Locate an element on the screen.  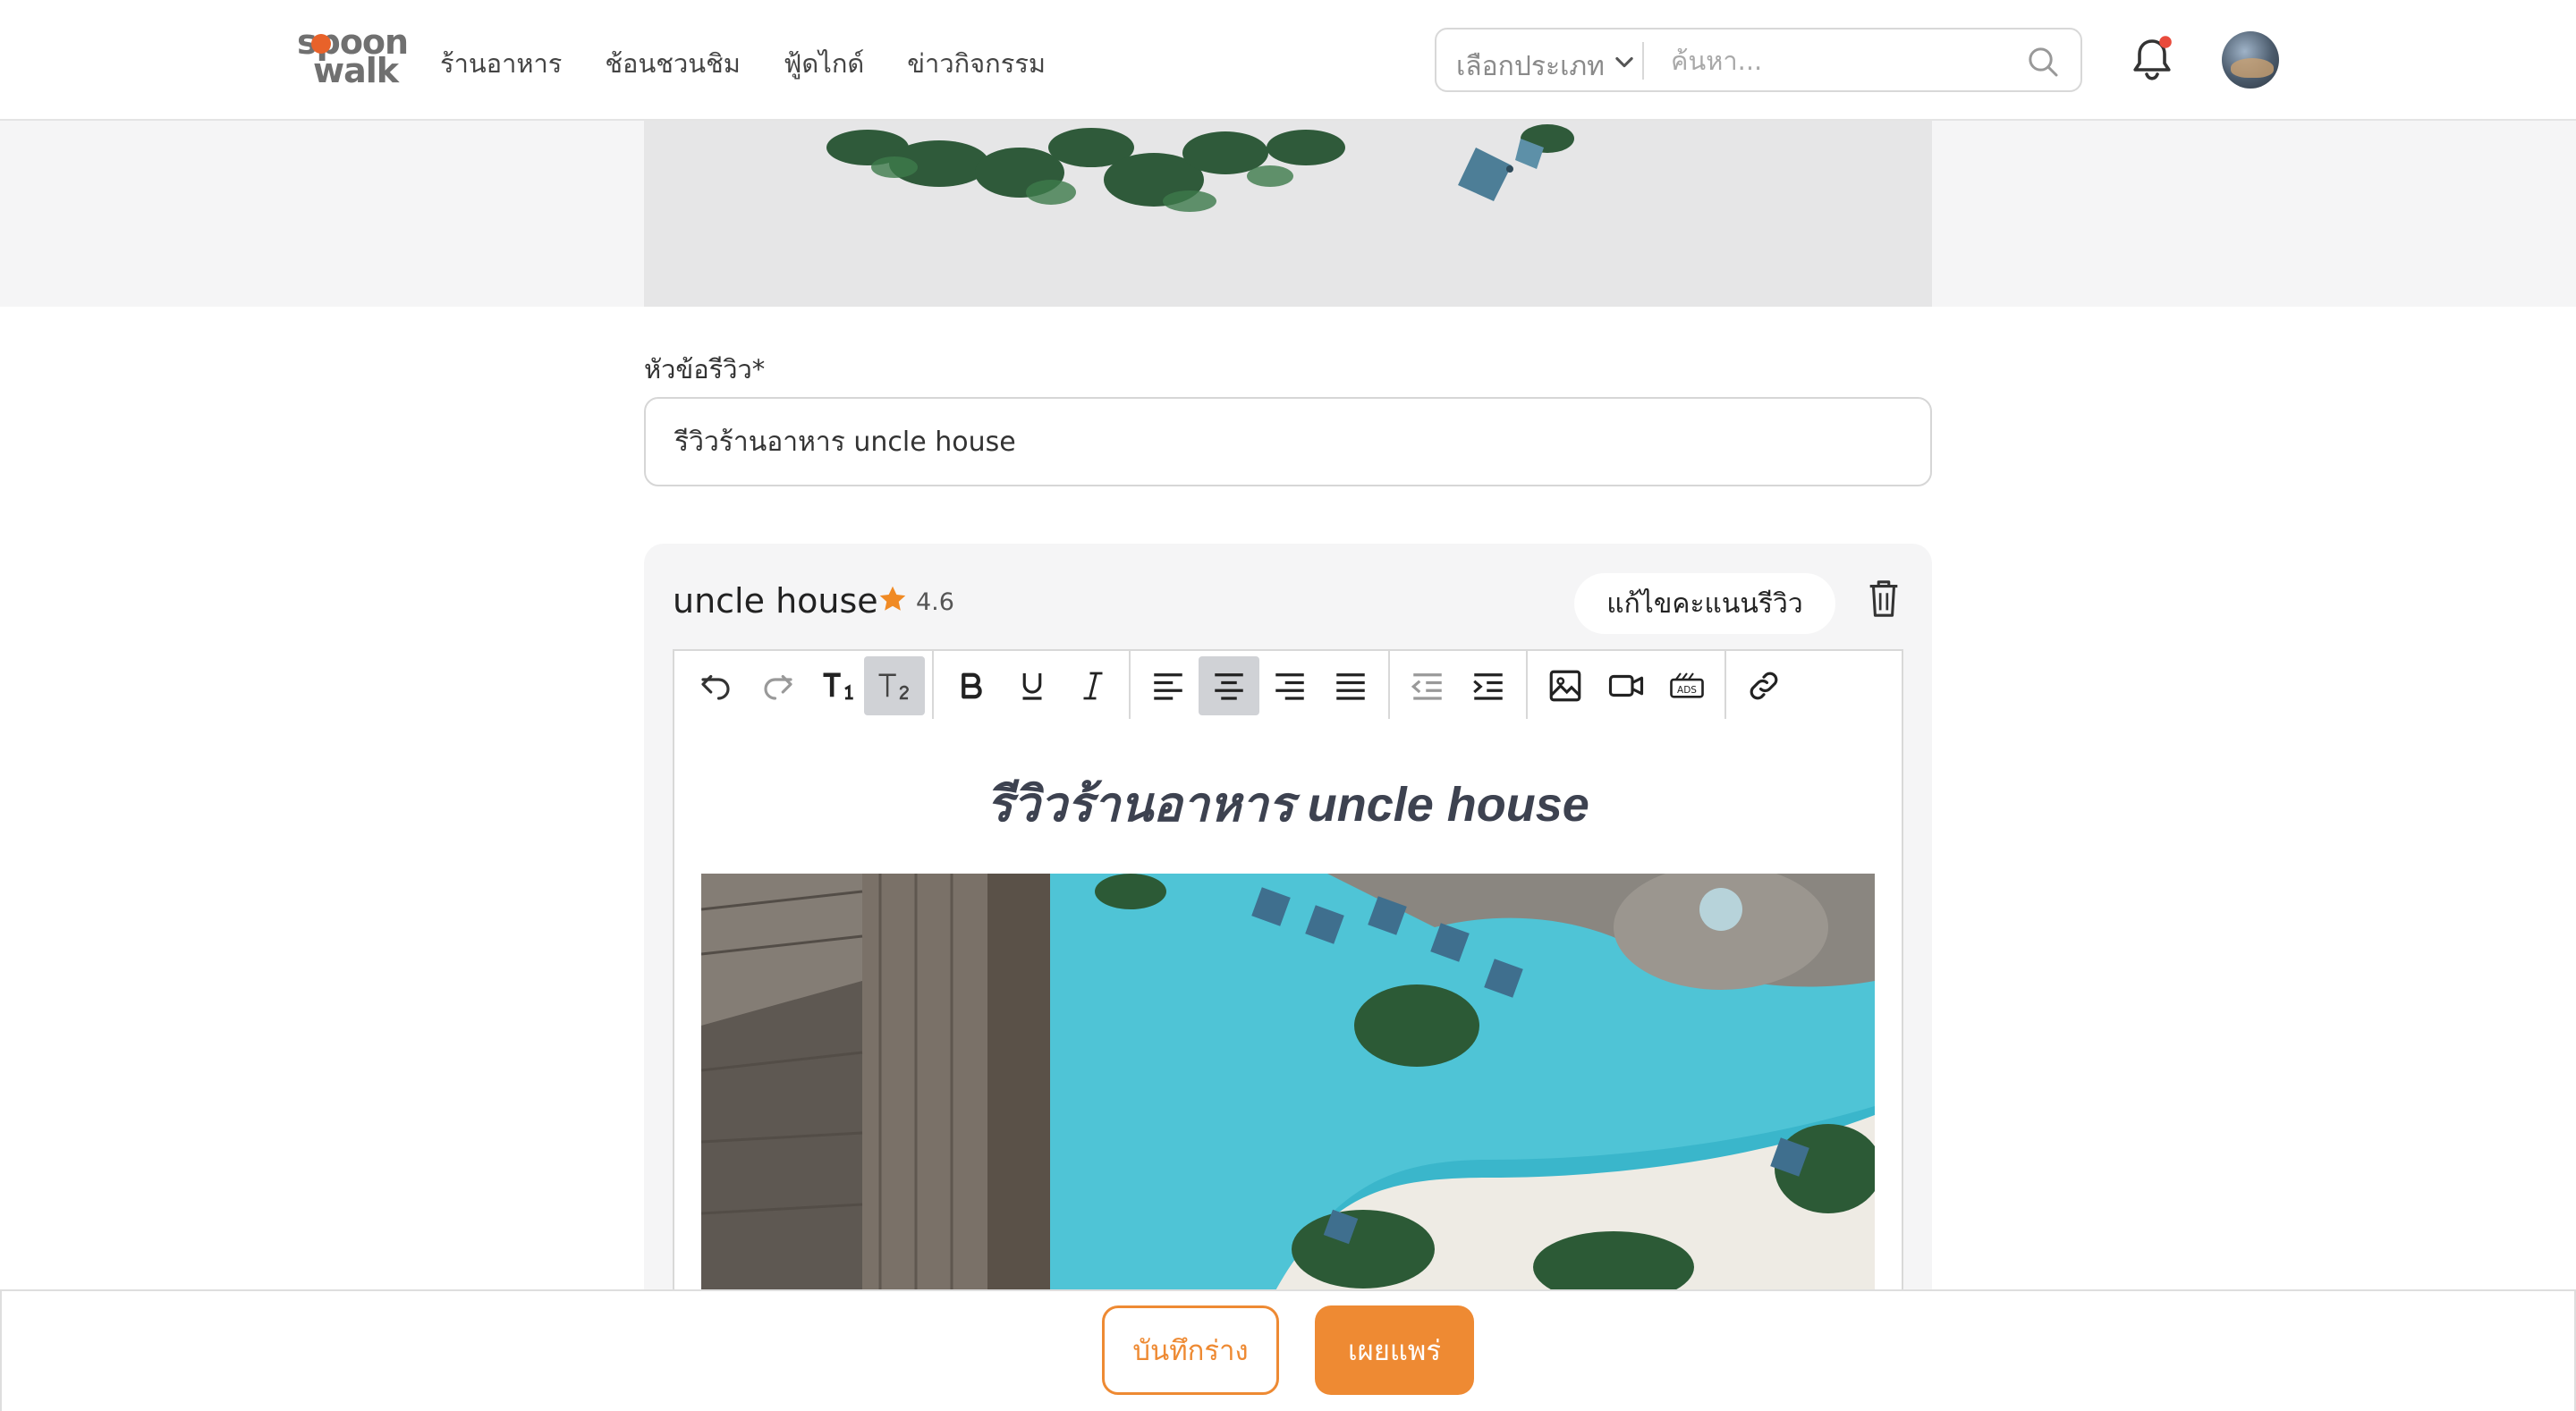
align-center-icon is located at coordinates (1229, 686).